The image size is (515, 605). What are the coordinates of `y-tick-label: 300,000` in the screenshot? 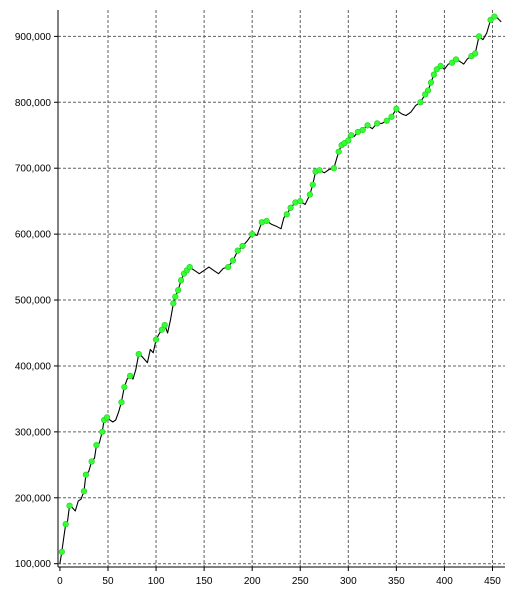 It's located at (33, 432).